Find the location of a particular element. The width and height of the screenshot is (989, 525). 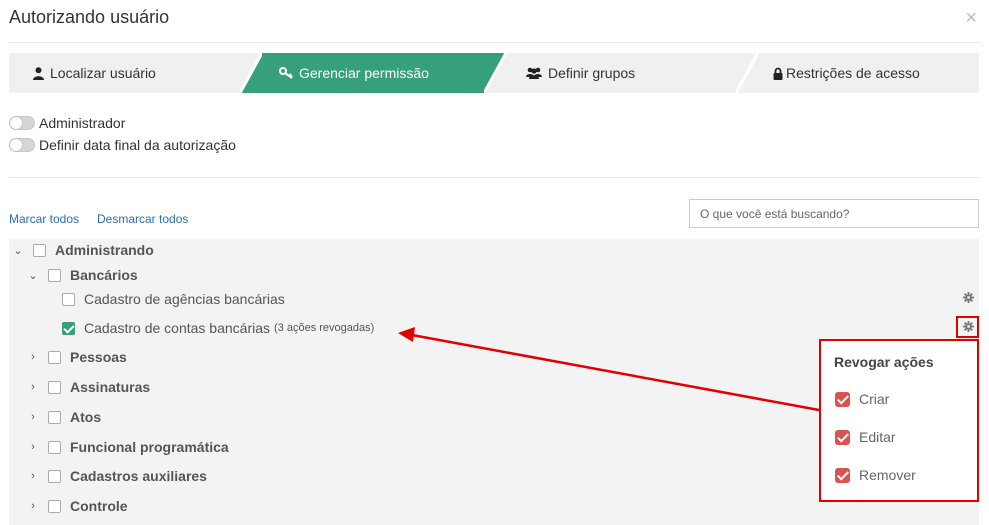

revoke-option-criar: Criar is located at coordinates (862, 399).